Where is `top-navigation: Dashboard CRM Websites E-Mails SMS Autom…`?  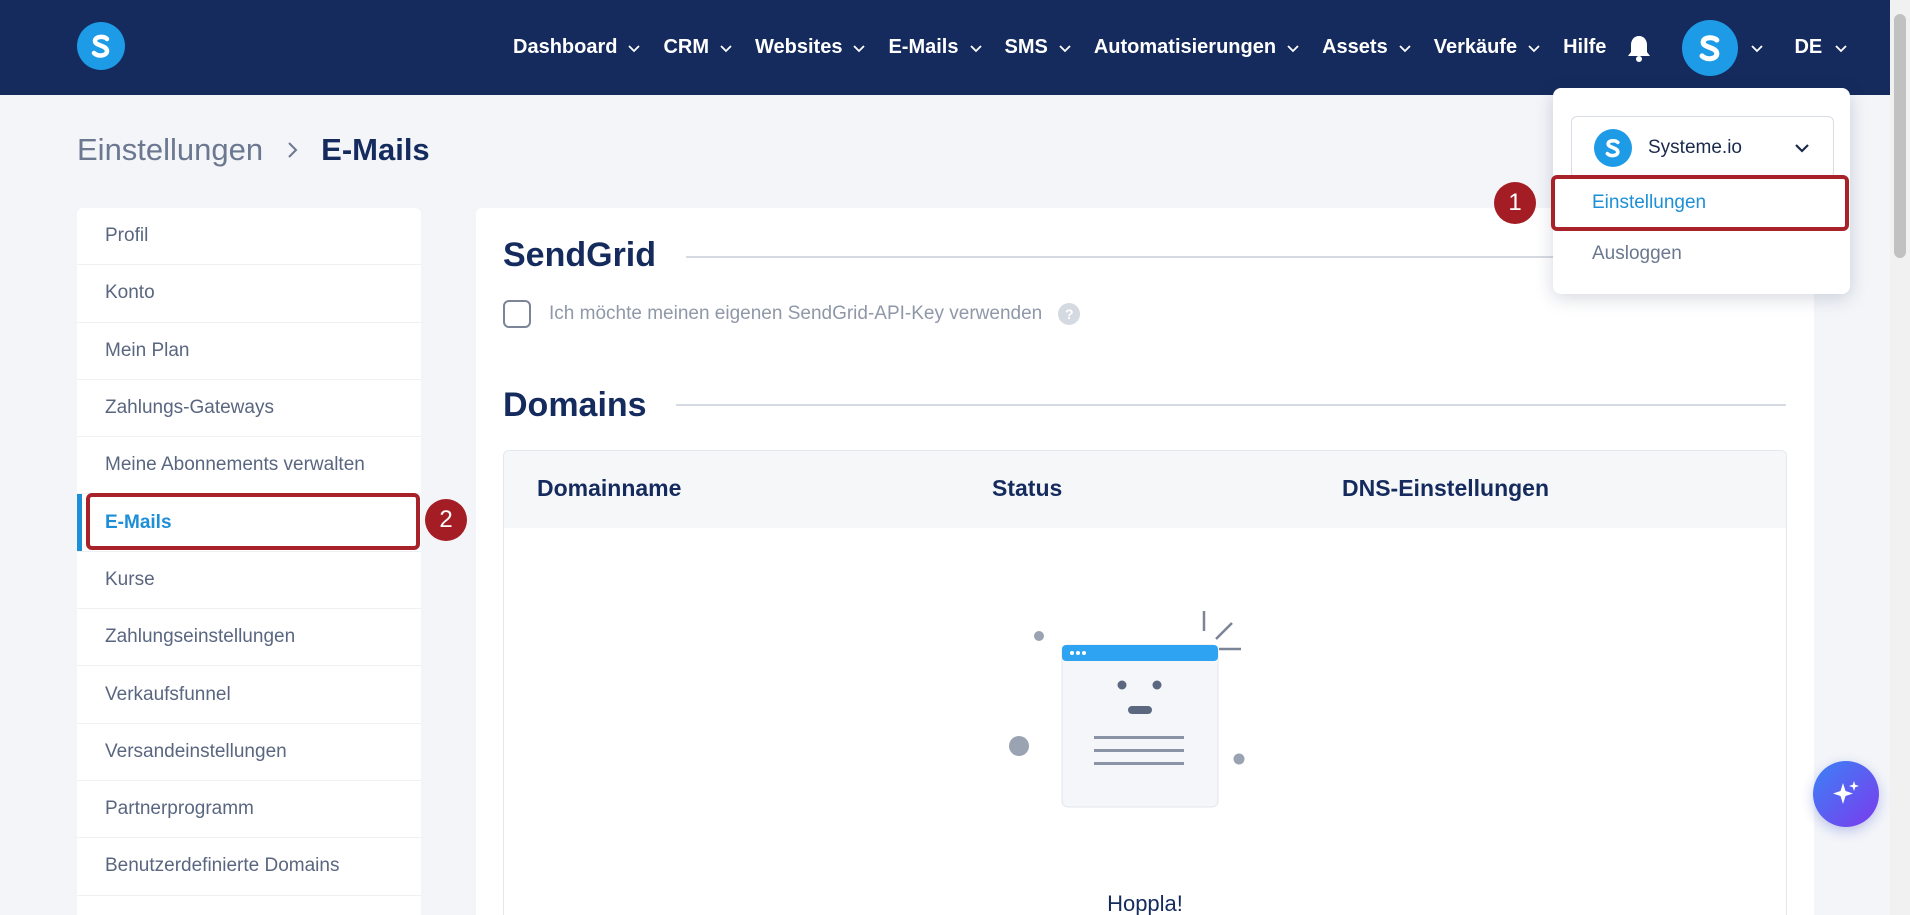 top-navigation: Dashboard CRM Websites E-Mails SMS Autom… is located at coordinates (945, 47).